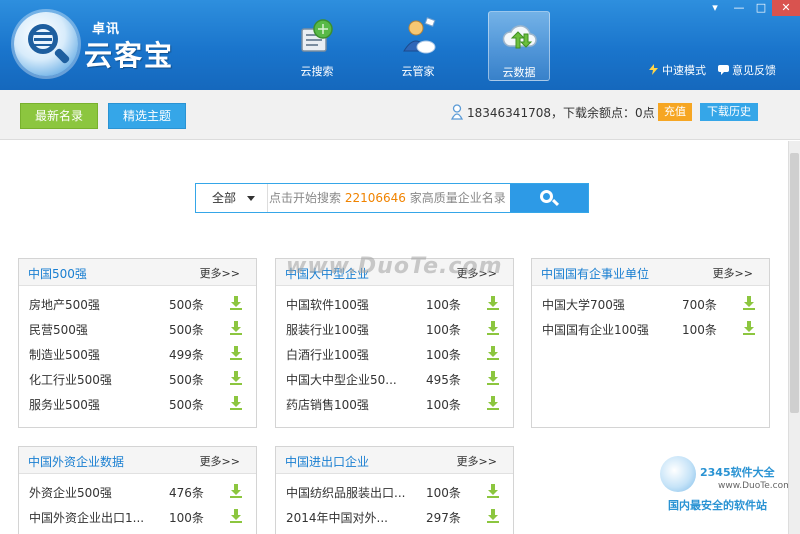 Image resolution: width=800 pixels, height=534 pixels. What do you see at coordinates (59, 116) in the screenshot?
I see `latest-list-button: 最新名录` at bounding box center [59, 116].